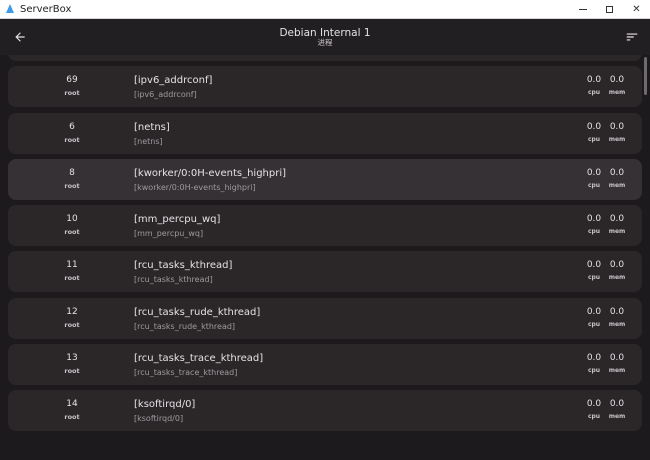 The image size is (650, 460). What do you see at coordinates (173, 280) in the screenshot?
I see `process-command: [rcu_tasks_kthread]` at bounding box center [173, 280].